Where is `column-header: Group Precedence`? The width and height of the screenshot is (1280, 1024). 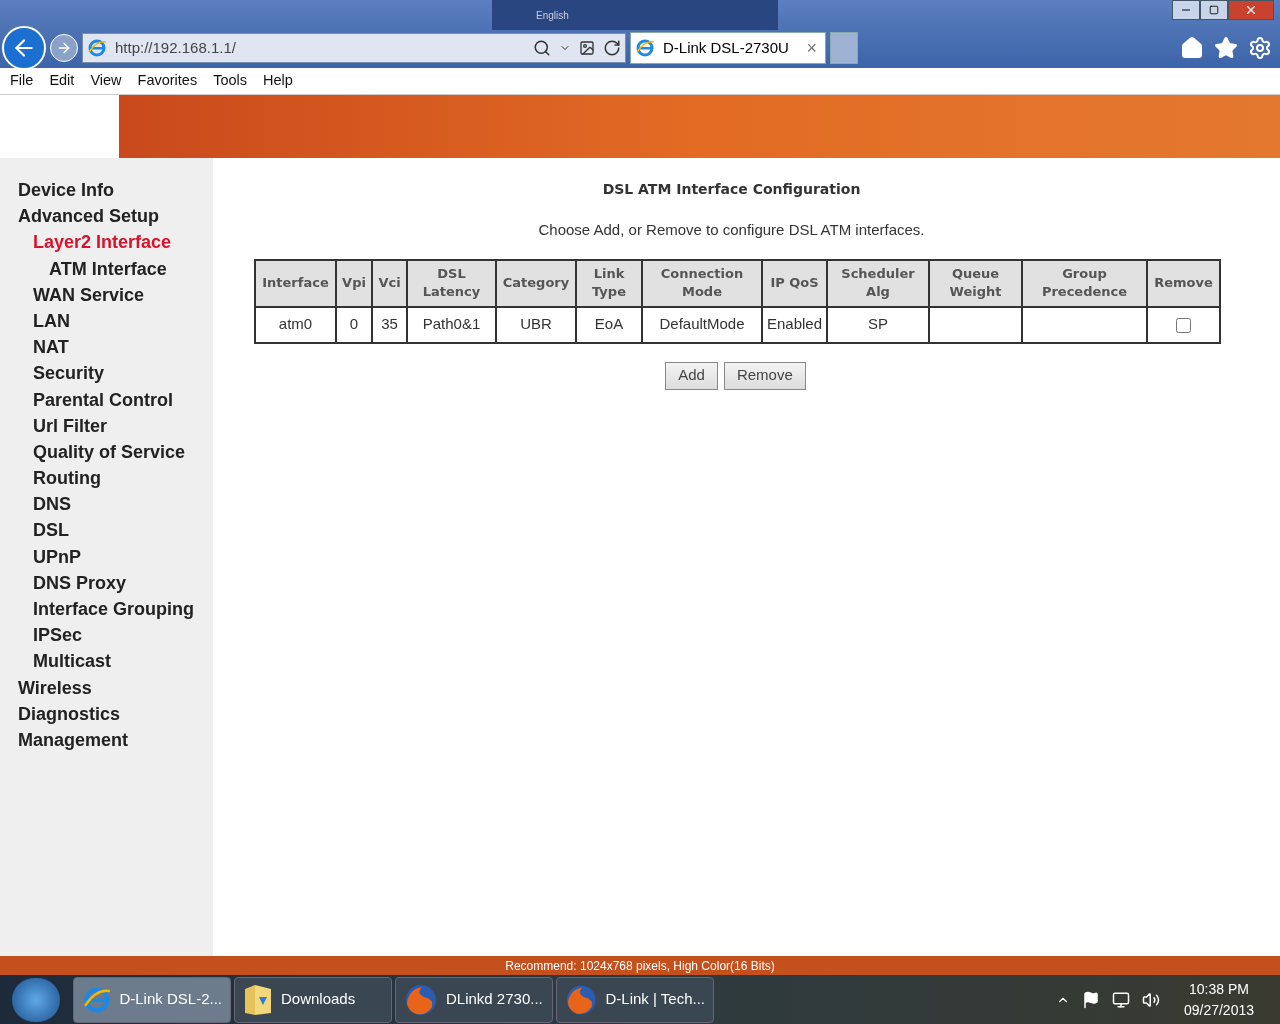 column-header: Group Precedence is located at coordinates (1084, 283).